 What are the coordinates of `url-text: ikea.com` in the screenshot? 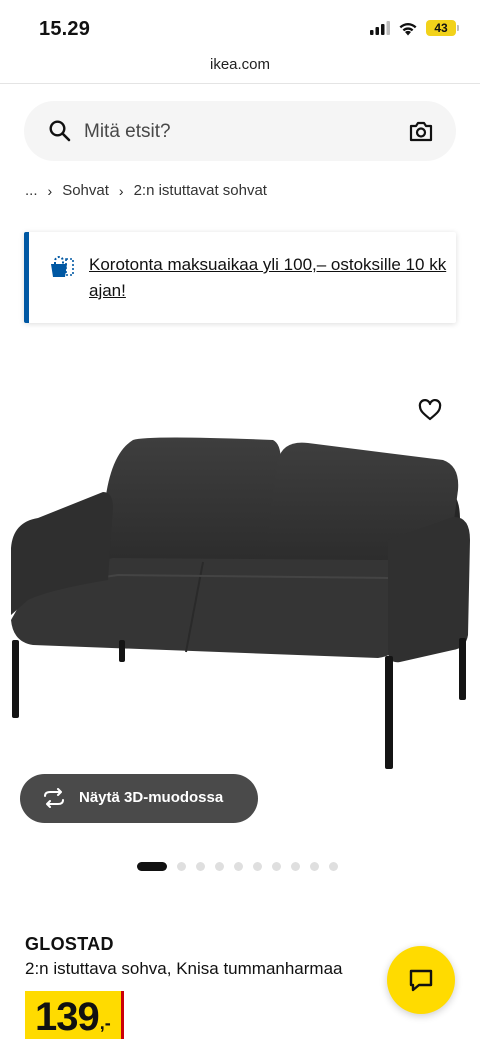 It's located at (240, 64).